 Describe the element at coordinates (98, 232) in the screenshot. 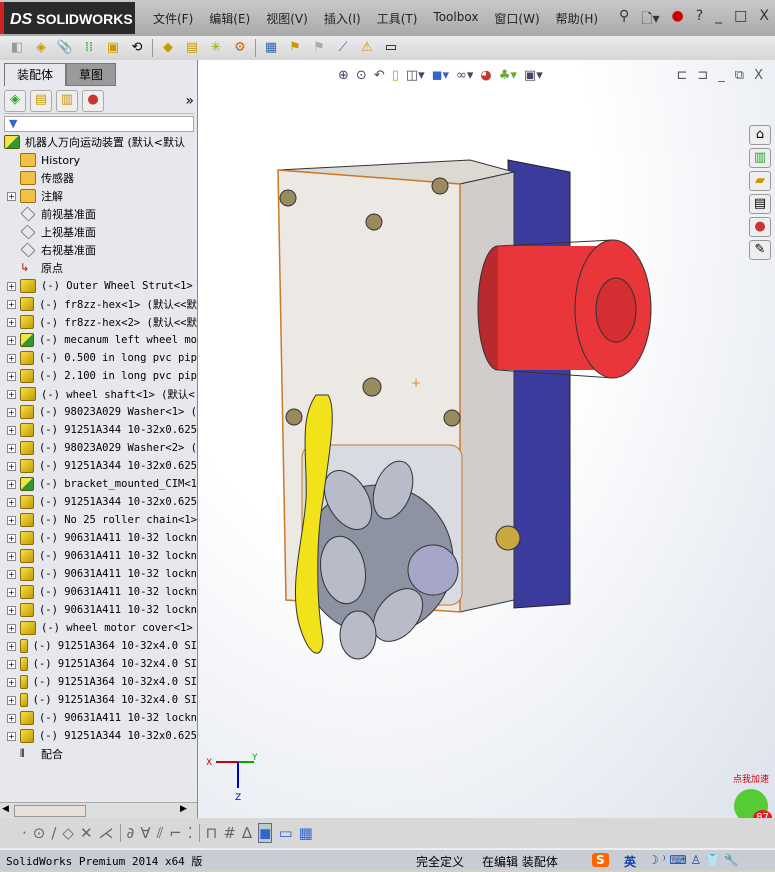

I see `tree-item: 上视基准面` at that location.